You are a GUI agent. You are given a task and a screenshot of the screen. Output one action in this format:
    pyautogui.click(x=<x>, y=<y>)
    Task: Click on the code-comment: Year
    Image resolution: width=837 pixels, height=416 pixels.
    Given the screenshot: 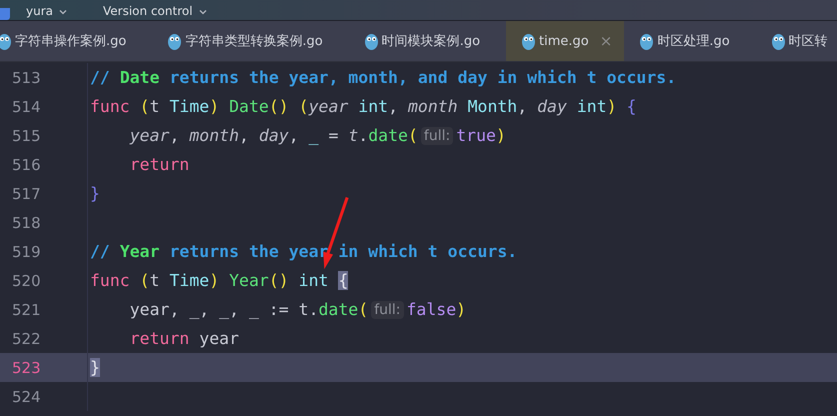 What is the action you would take?
    pyautogui.click(x=140, y=251)
    